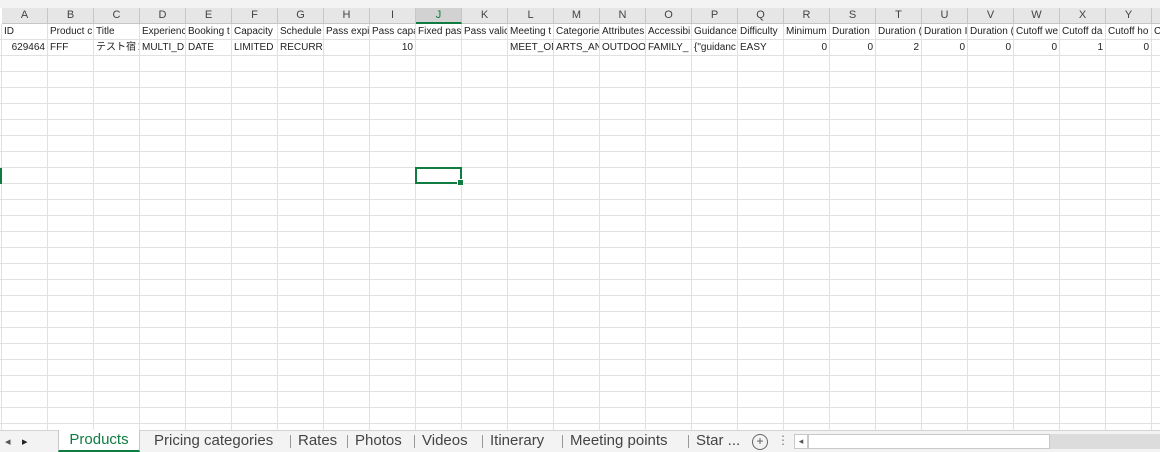  I want to click on sheet-tab-rates: Rates, so click(318, 441).